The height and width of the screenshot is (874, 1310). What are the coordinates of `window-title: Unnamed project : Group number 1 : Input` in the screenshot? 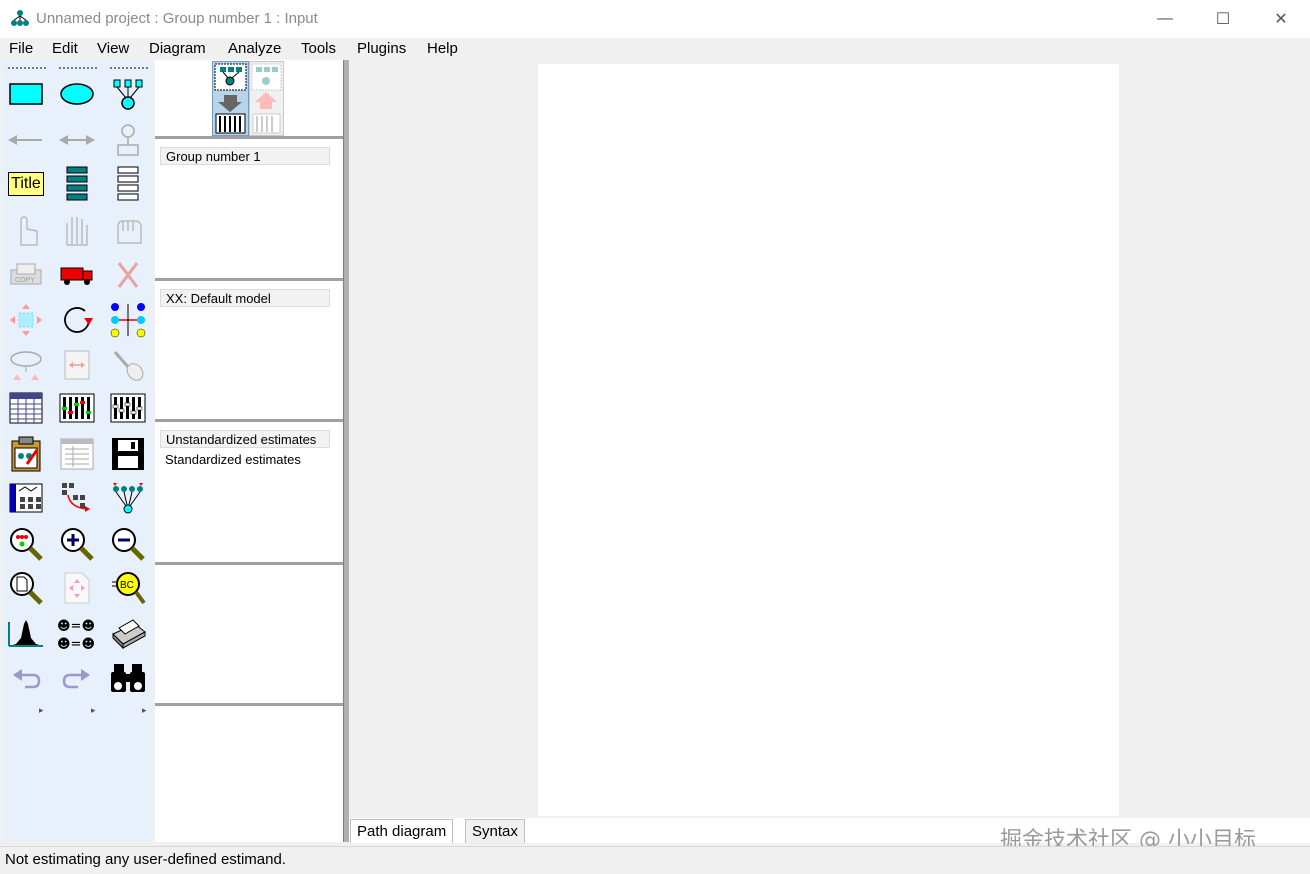 It's located at (177, 18).